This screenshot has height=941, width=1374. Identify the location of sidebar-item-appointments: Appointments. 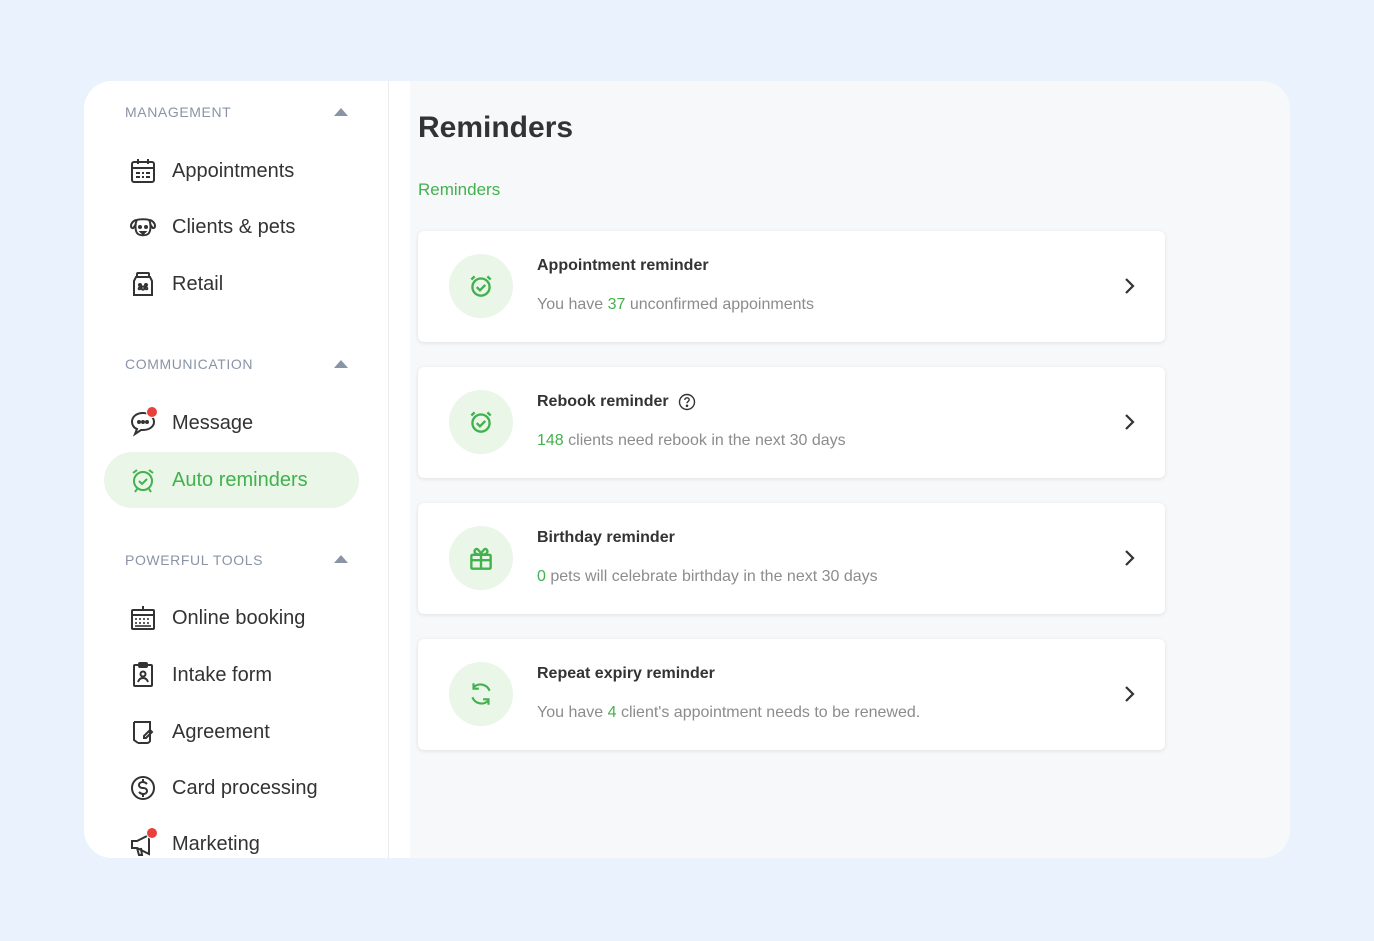
(231, 171).